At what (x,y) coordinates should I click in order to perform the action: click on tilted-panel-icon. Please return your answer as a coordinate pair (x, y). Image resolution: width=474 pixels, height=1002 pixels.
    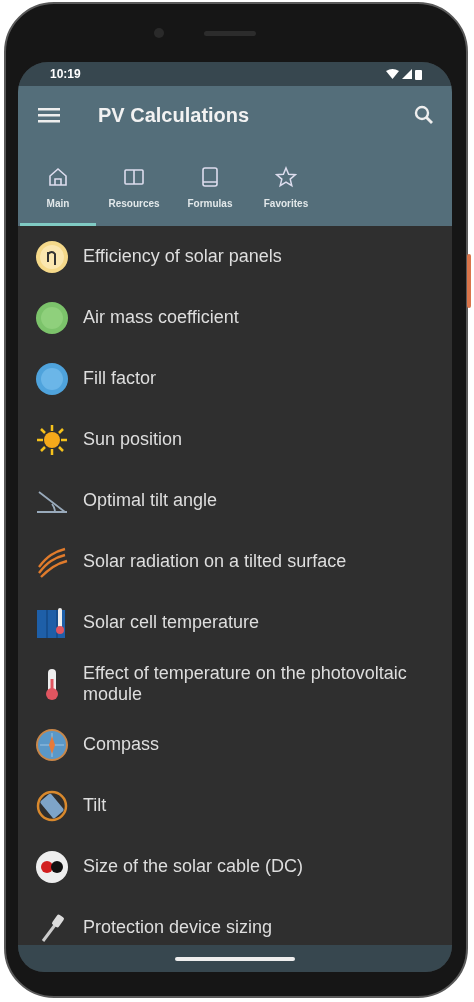
    Looking at the image, I should click on (52, 805).